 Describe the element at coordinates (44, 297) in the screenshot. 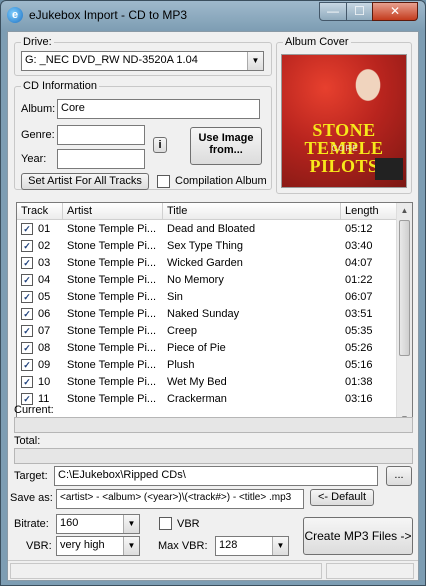

I see `track-number: 05` at that location.